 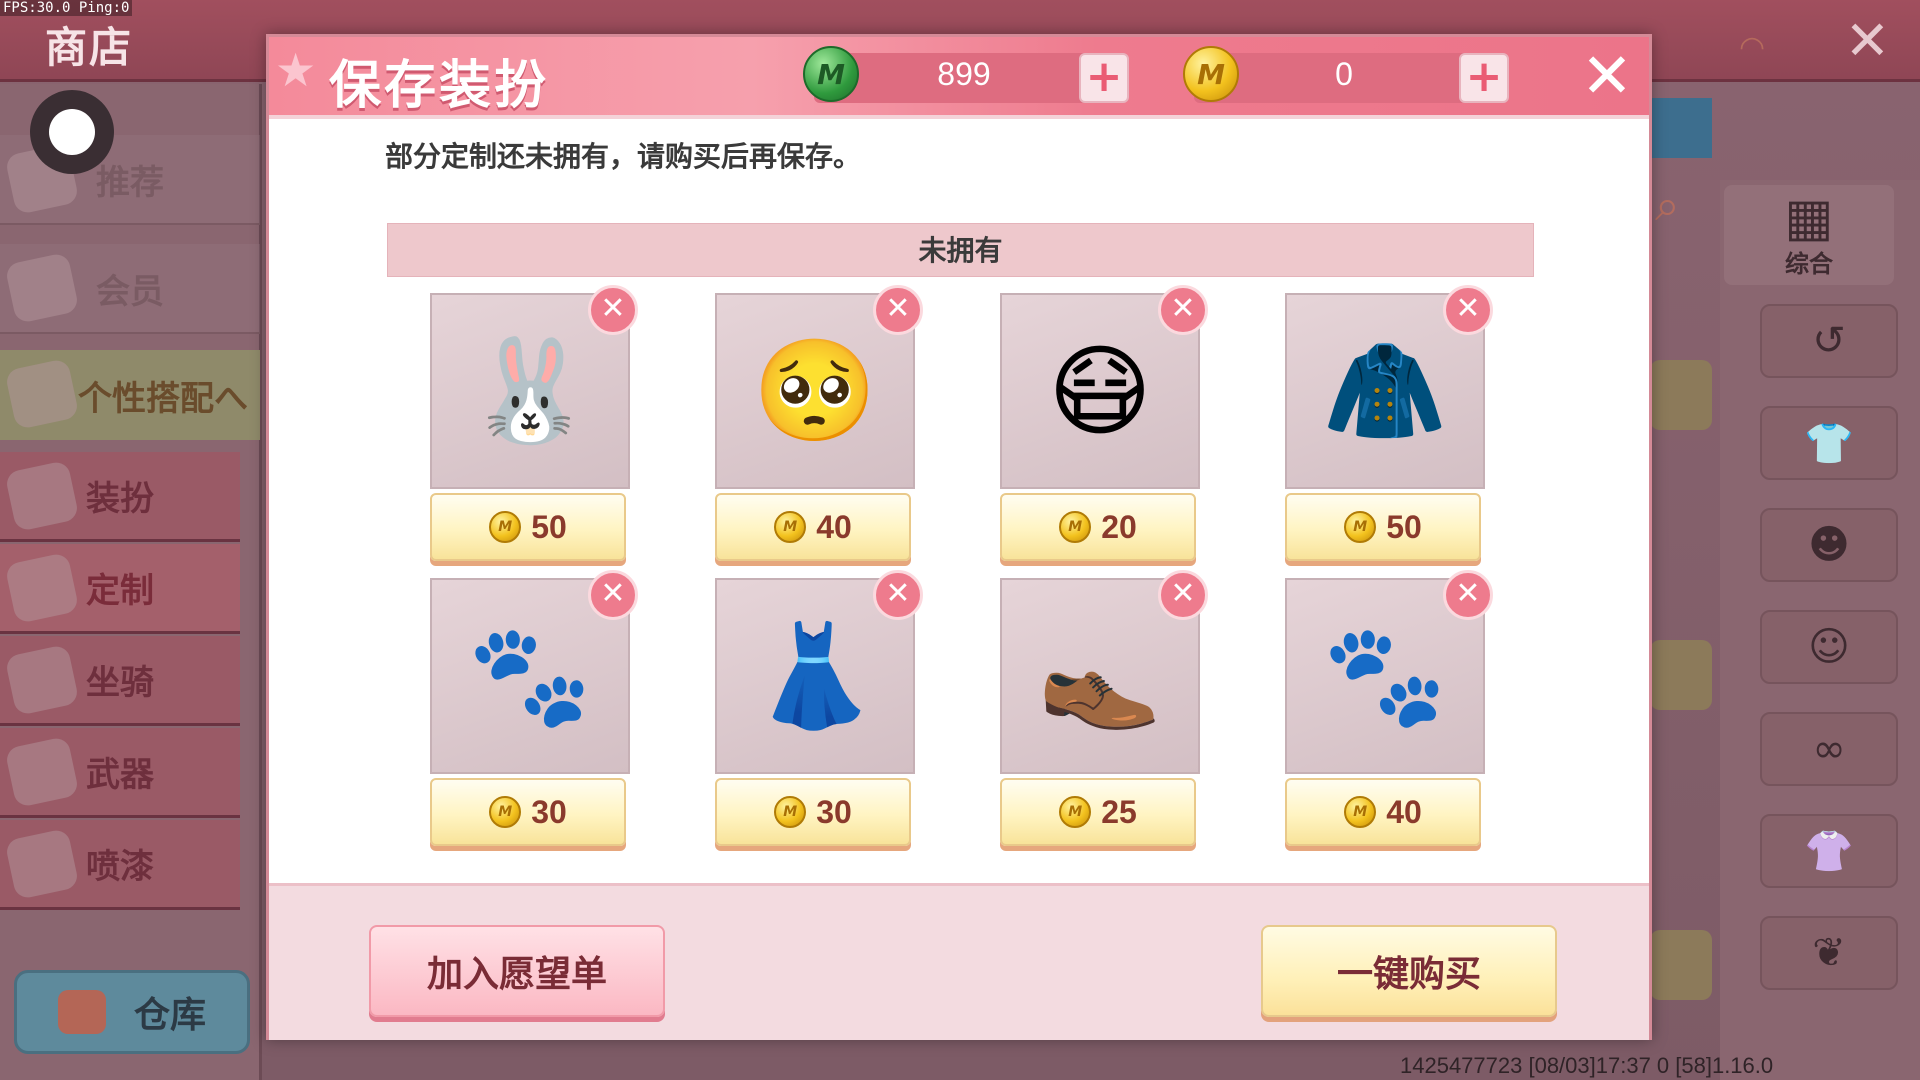 I want to click on price-button: M 20, so click(x=1098, y=527).